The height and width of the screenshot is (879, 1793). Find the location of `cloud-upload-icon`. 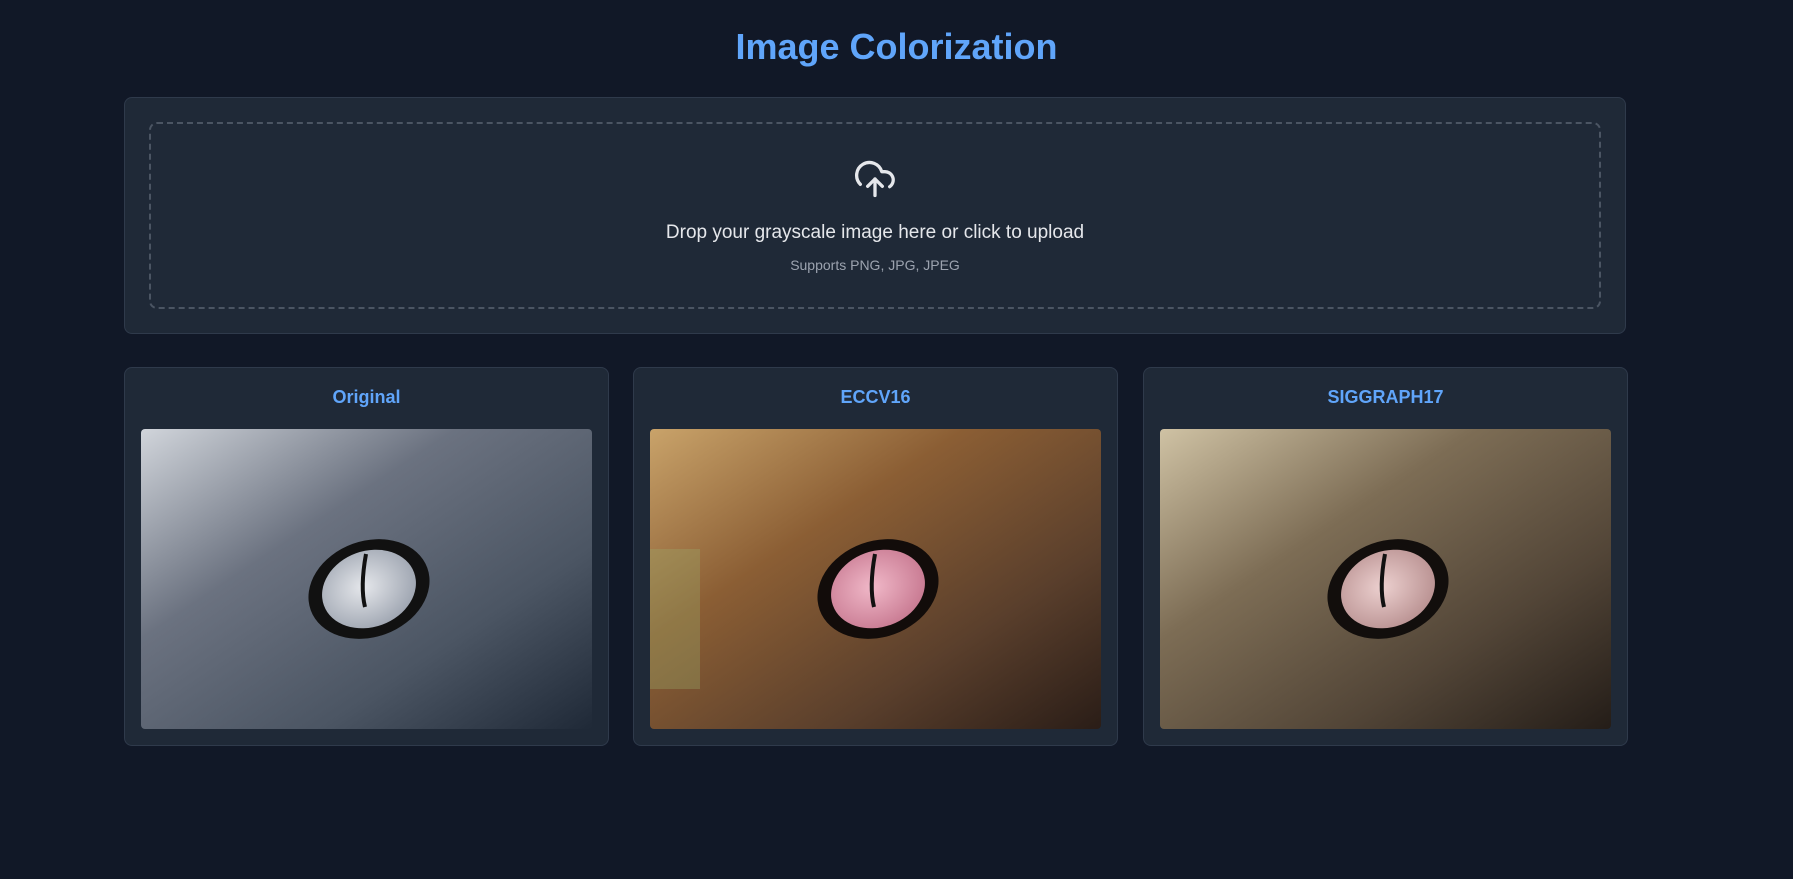

cloud-upload-icon is located at coordinates (875, 179).